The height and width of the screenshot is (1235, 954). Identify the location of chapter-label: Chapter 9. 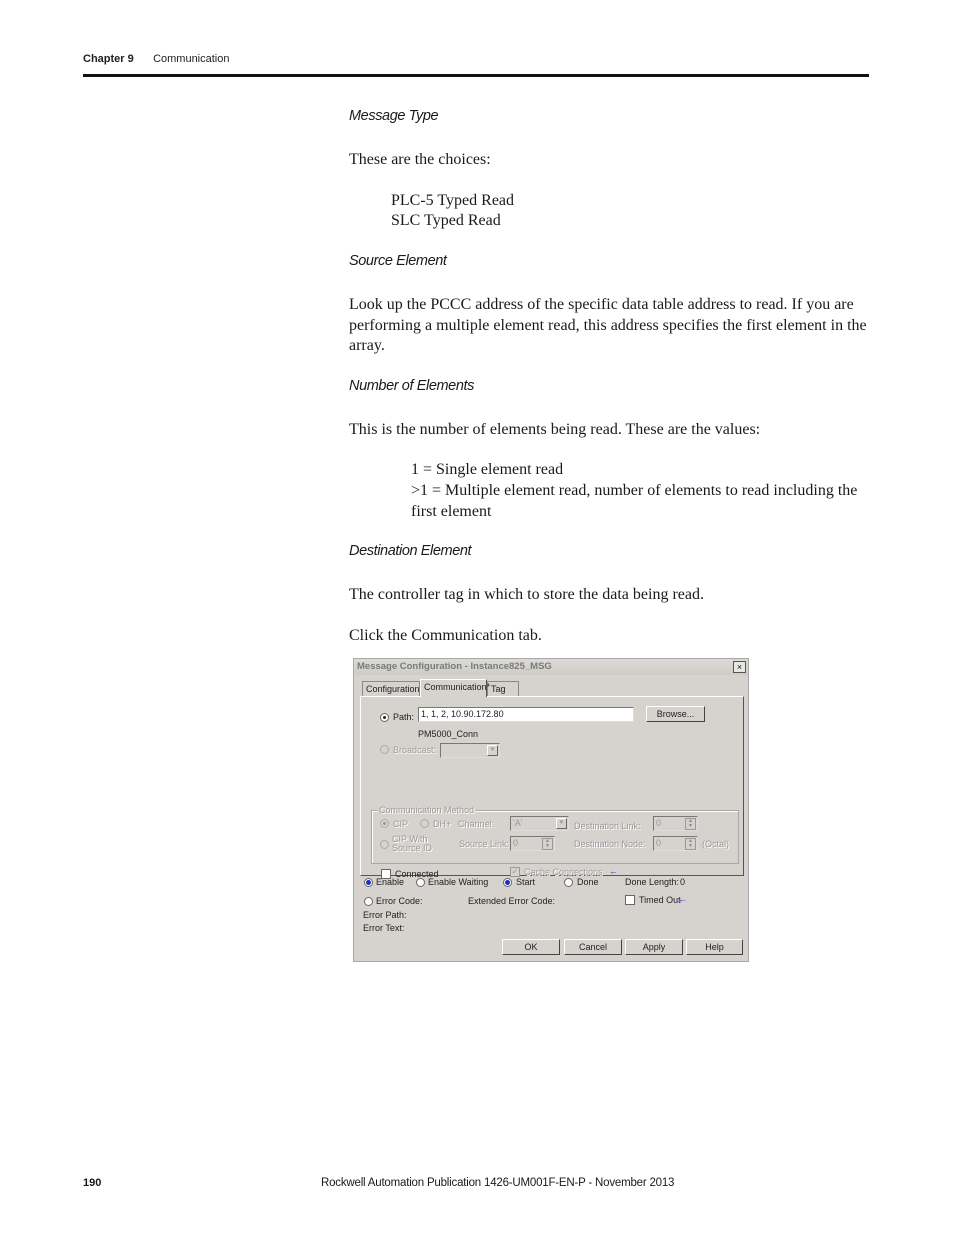
(108, 59).